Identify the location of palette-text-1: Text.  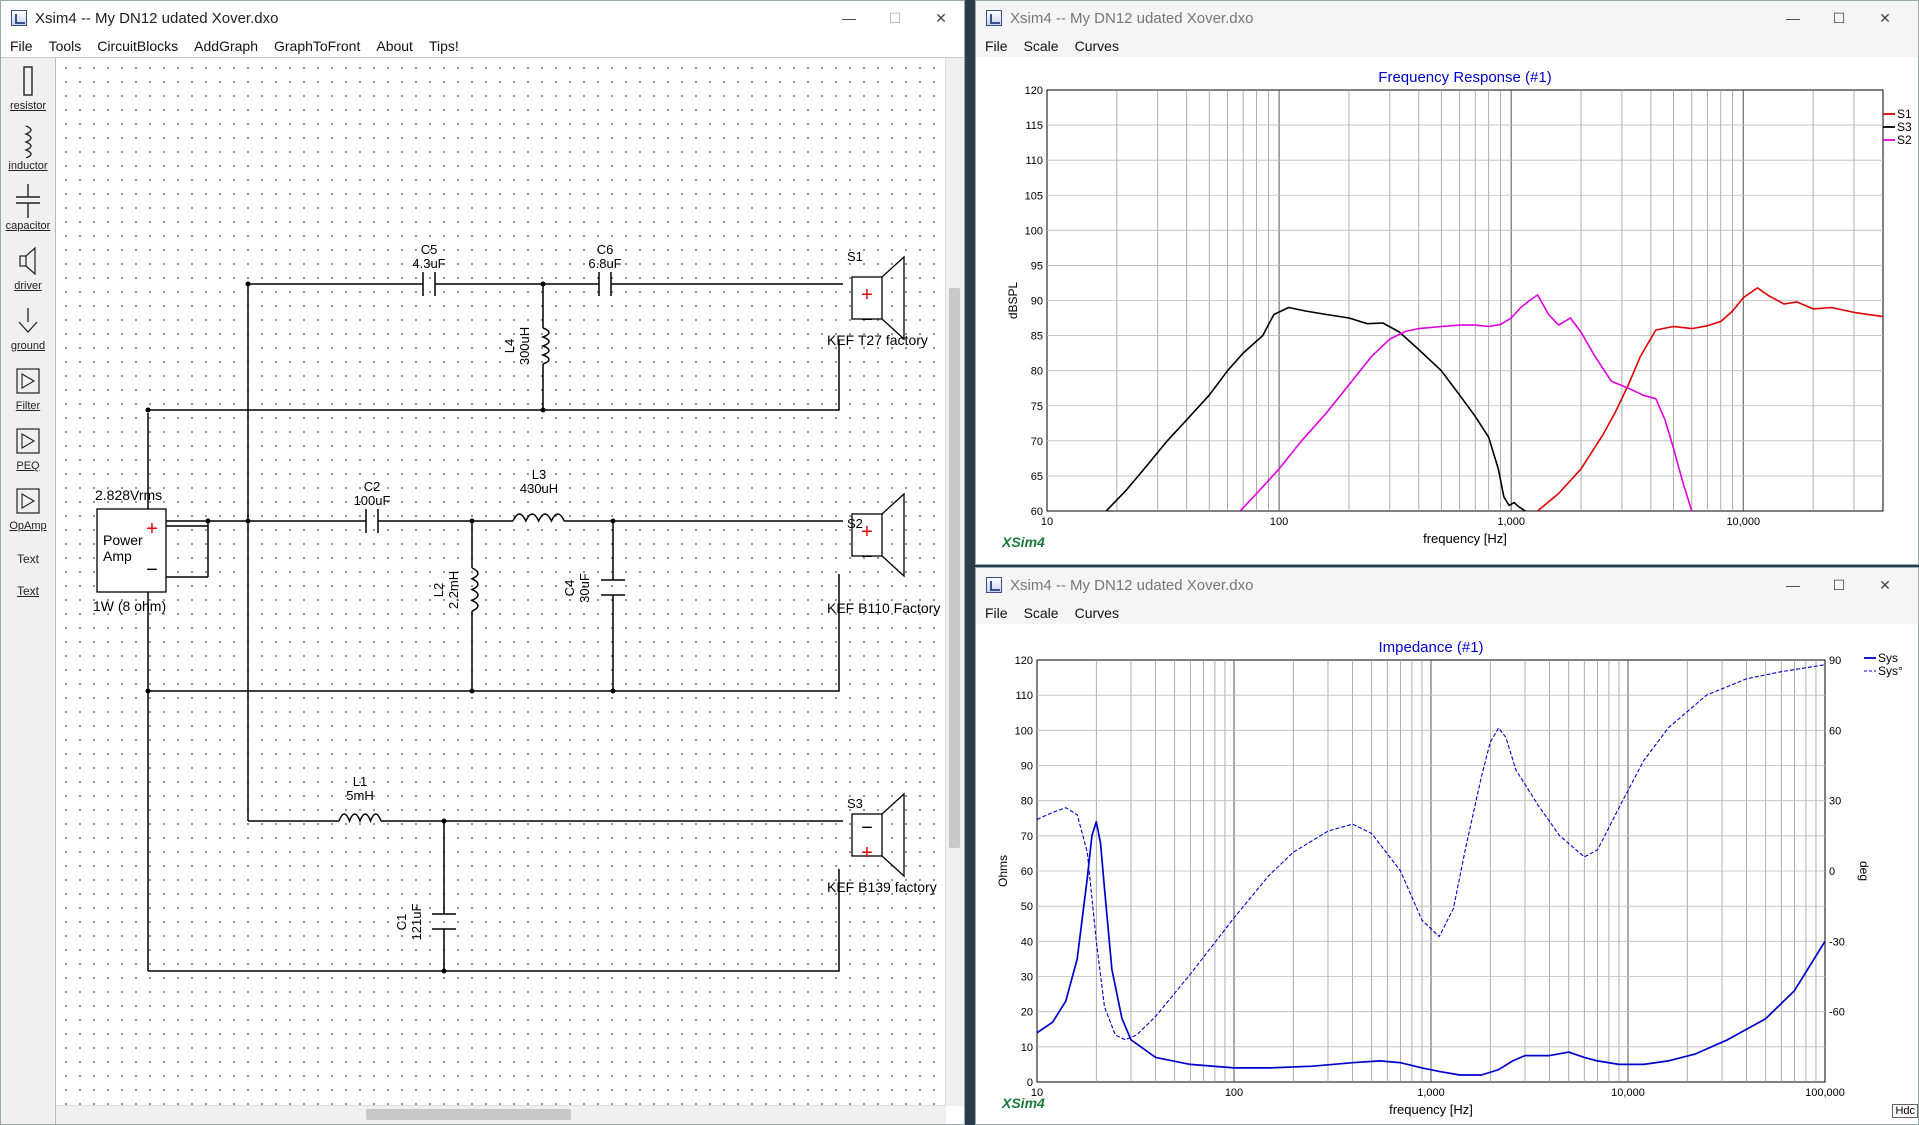
(28, 559).